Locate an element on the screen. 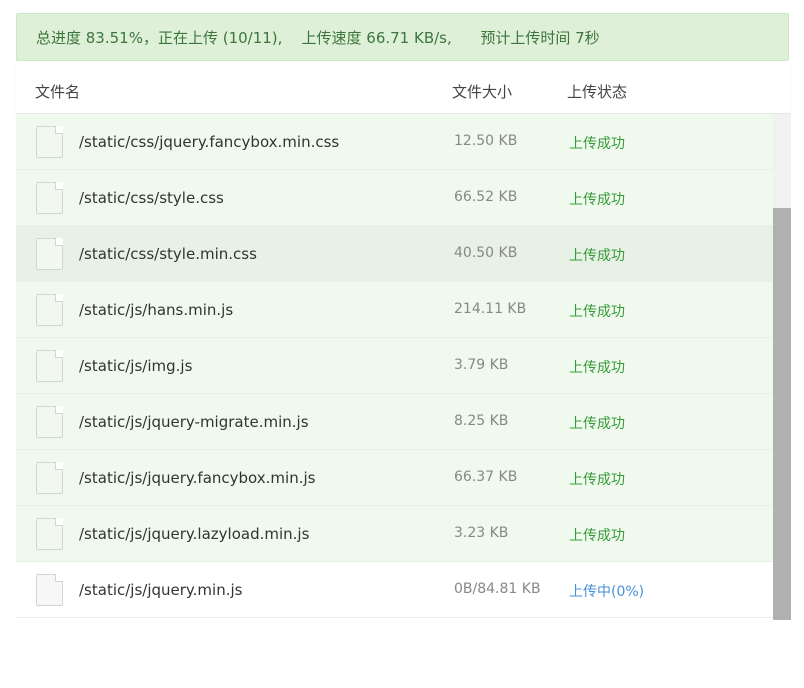  file-name: /static/css/jquery.fancybox.min.css is located at coordinates (209, 142).